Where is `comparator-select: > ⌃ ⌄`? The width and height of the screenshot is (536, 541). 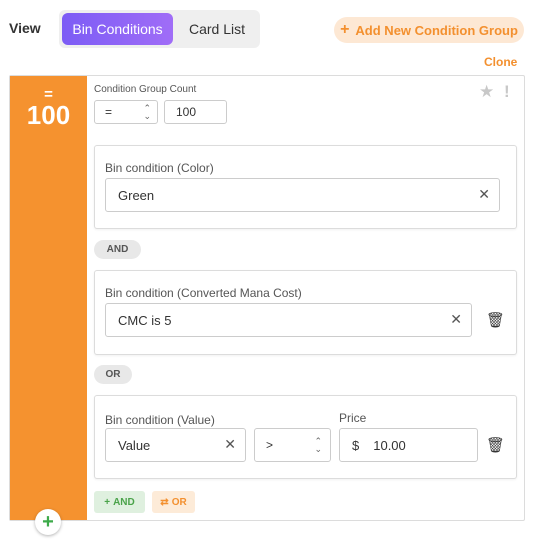 comparator-select: > ⌃ ⌄ is located at coordinates (292, 445).